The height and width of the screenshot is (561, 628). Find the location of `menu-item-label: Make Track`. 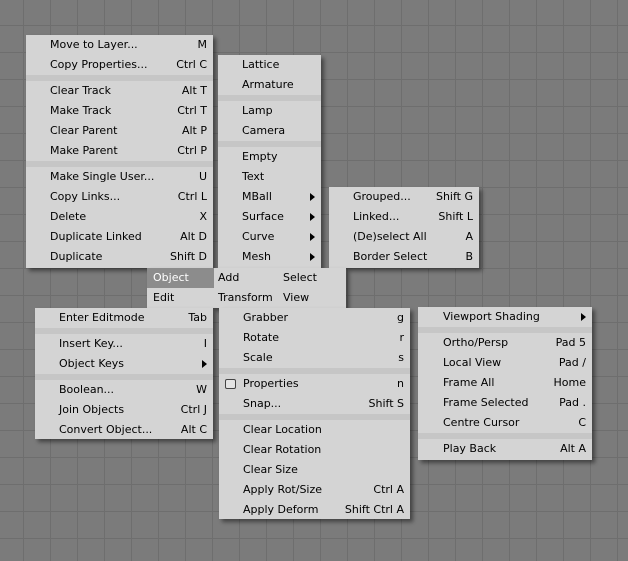

menu-item-label: Make Track is located at coordinates (81, 110).